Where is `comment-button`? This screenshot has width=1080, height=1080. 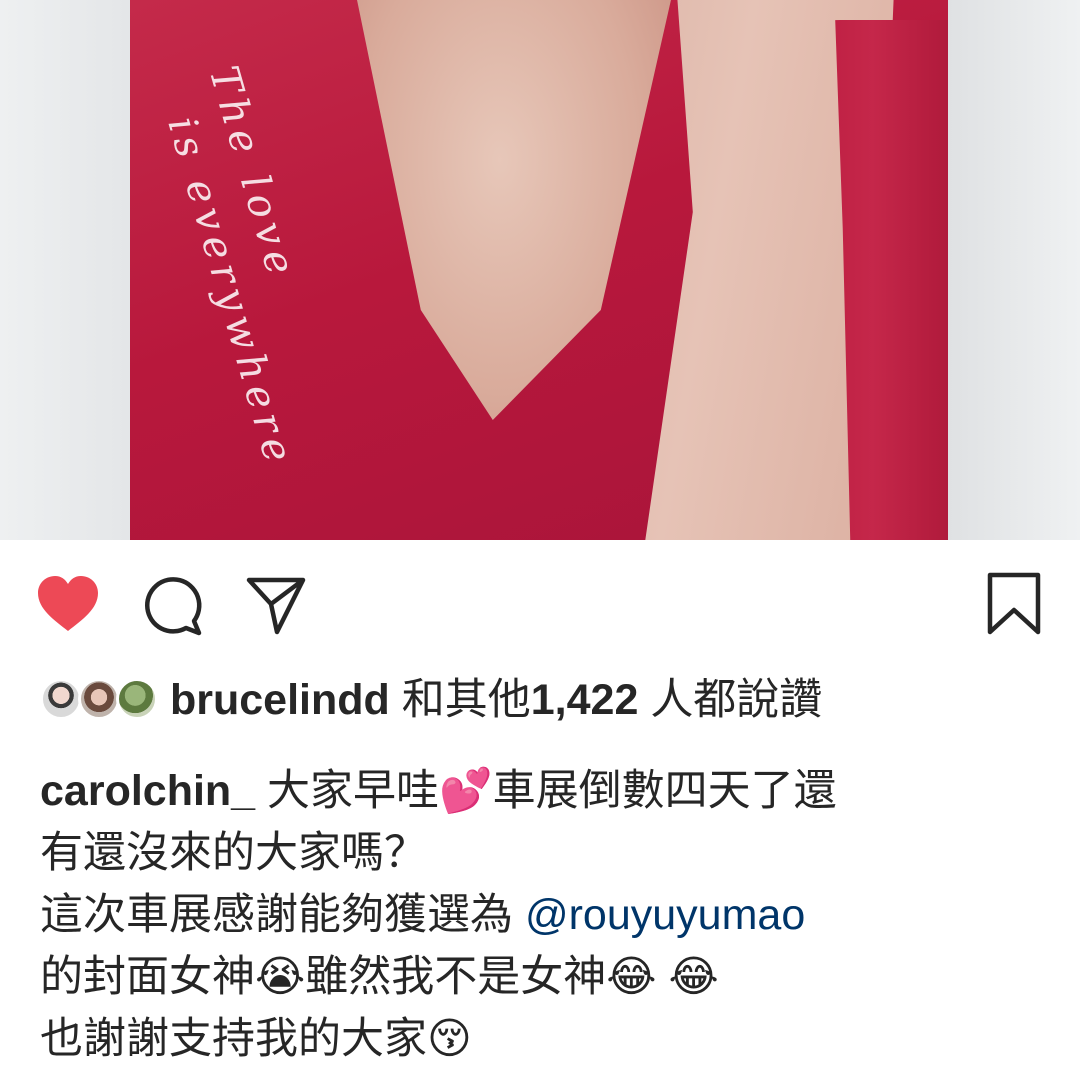 comment-button is located at coordinates (173, 606).